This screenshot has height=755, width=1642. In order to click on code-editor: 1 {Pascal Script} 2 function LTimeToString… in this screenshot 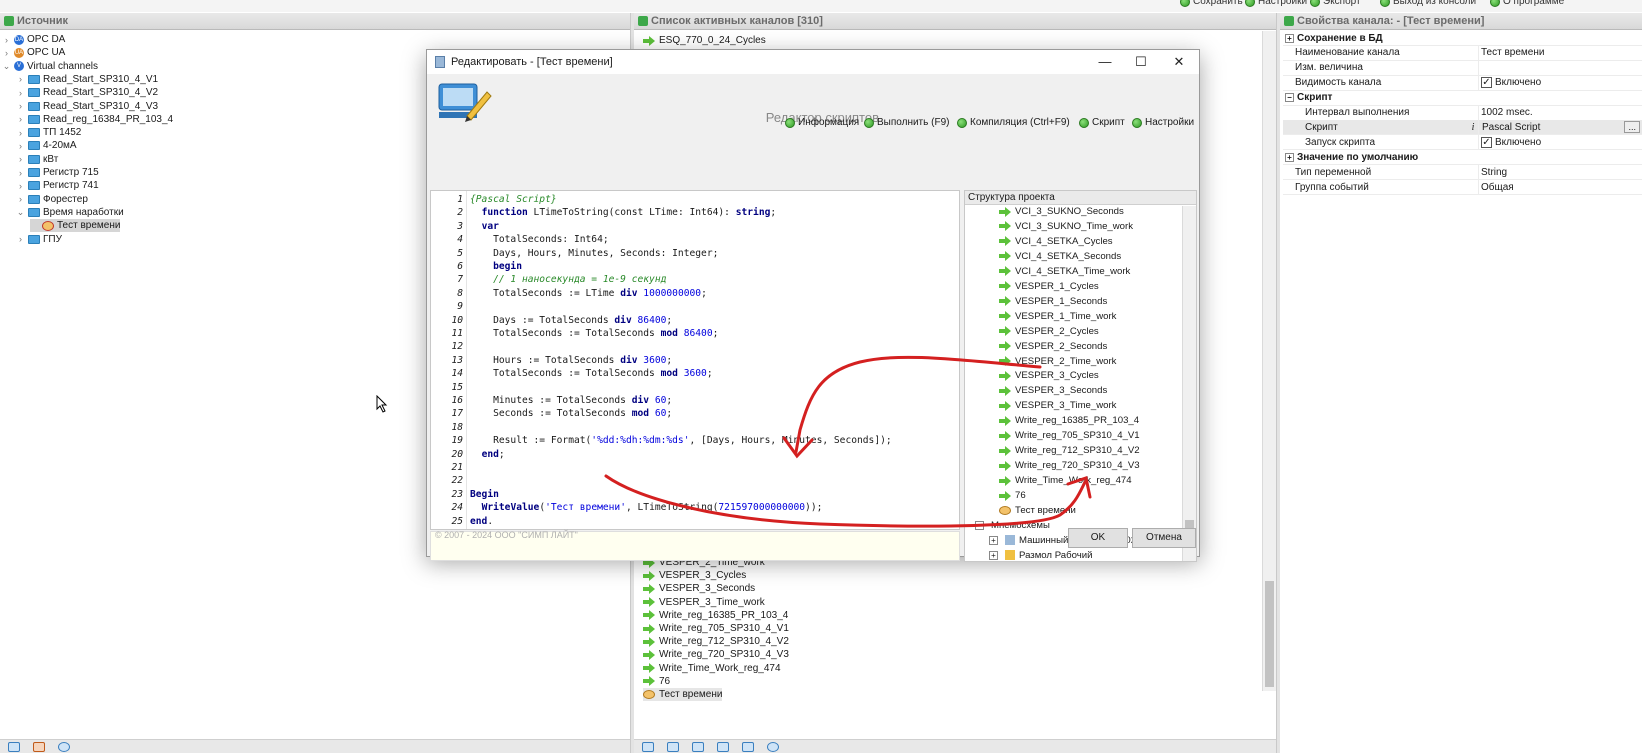, I will do `click(695, 360)`.